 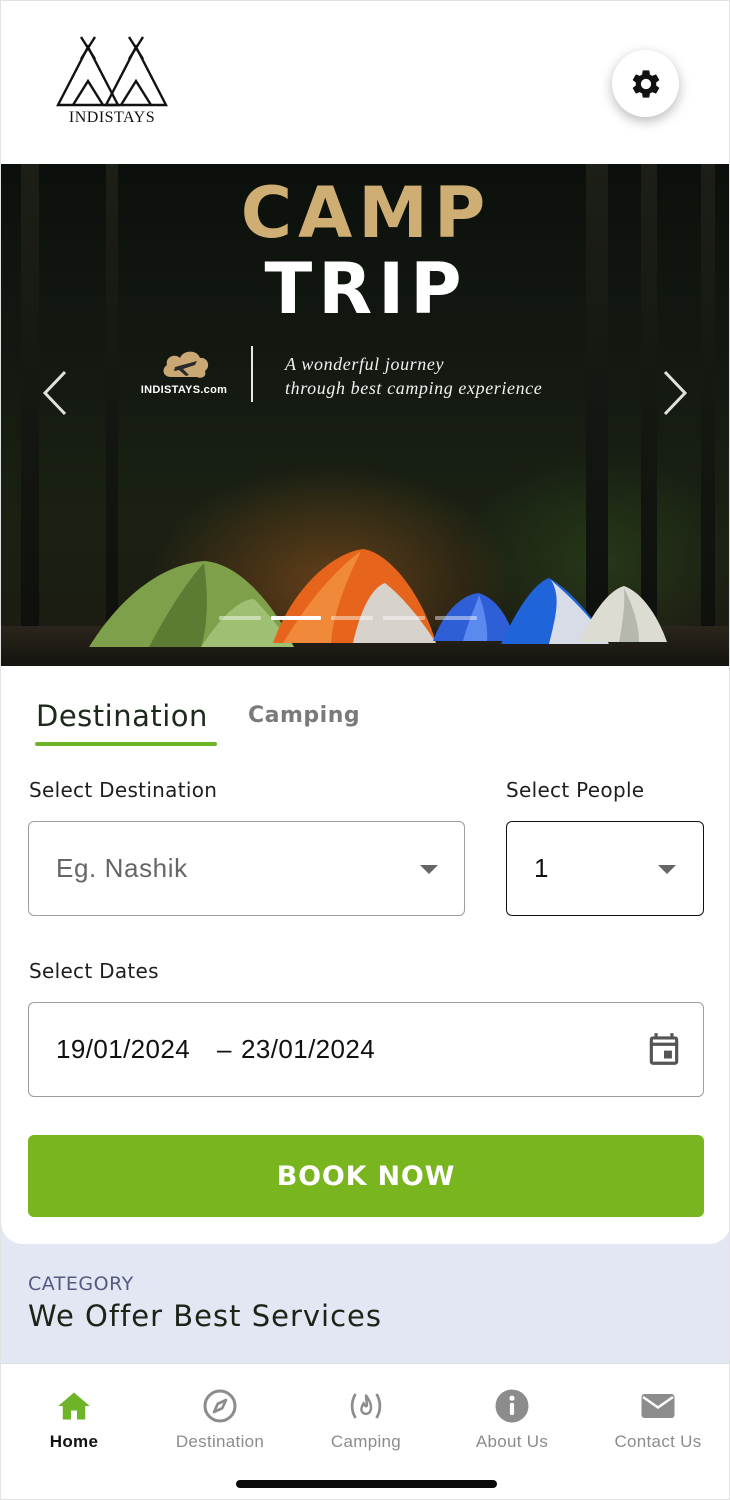 What do you see at coordinates (366, 1441) in the screenshot?
I see `nav-label-camping: Camping` at bounding box center [366, 1441].